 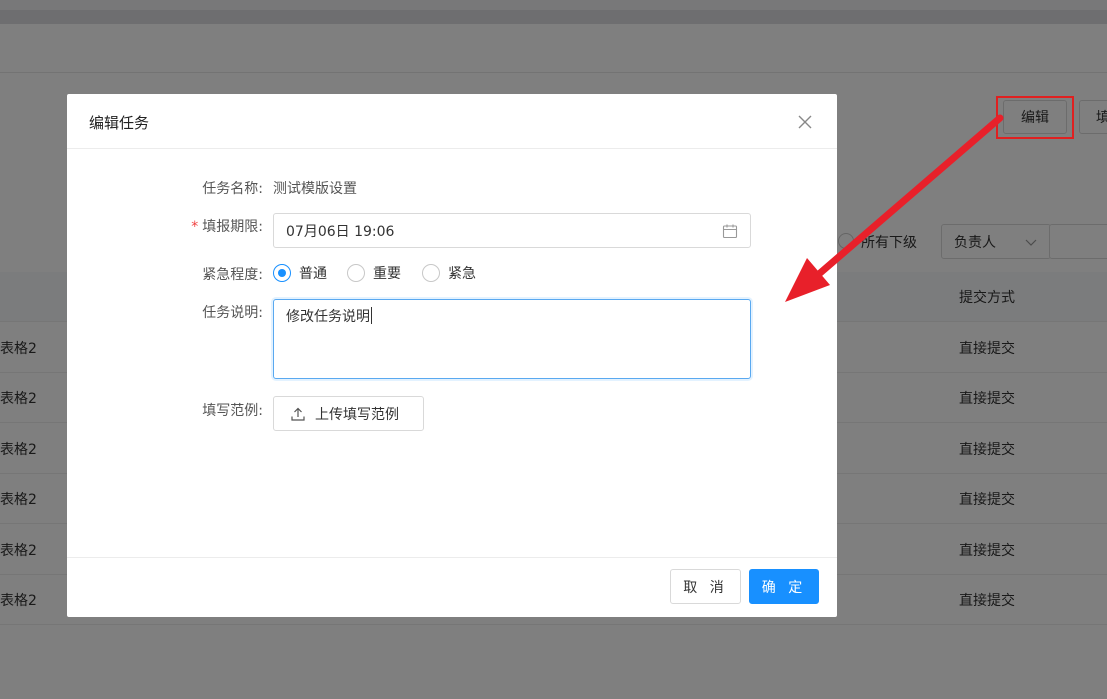 What do you see at coordinates (232, 275) in the screenshot?
I see `urgency-label: 紧急程度:` at bounding box center [232, 275].